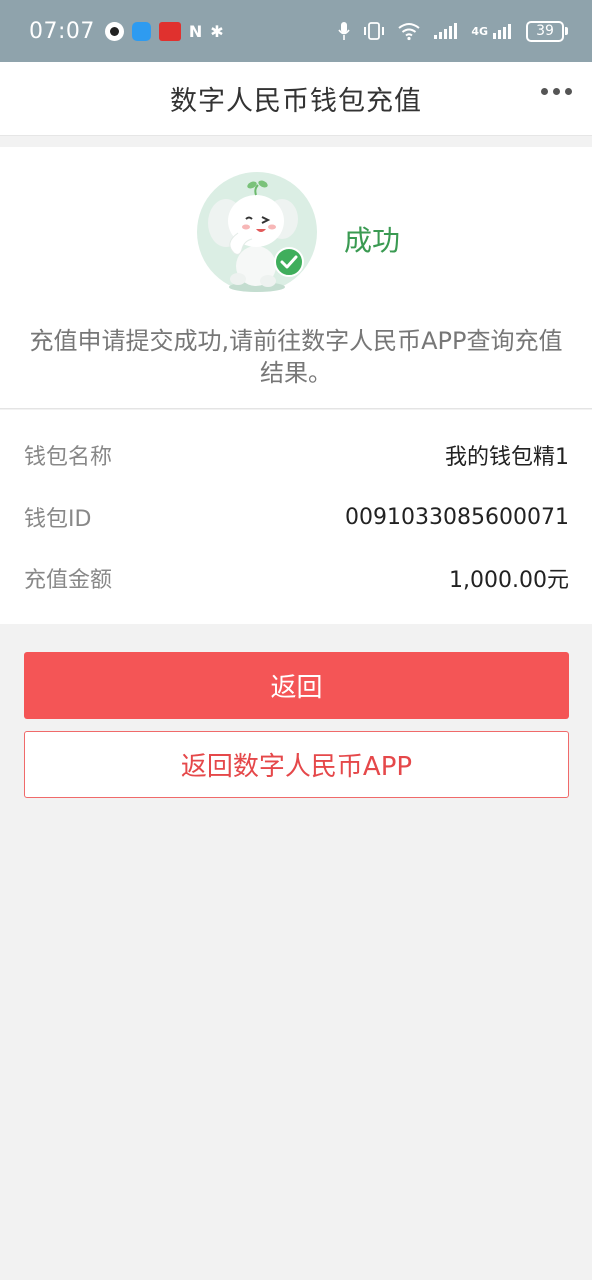 The width and height of the screenshot is (592, 1280). I want to click on system-icons: 4G 39, so click(452, 31).